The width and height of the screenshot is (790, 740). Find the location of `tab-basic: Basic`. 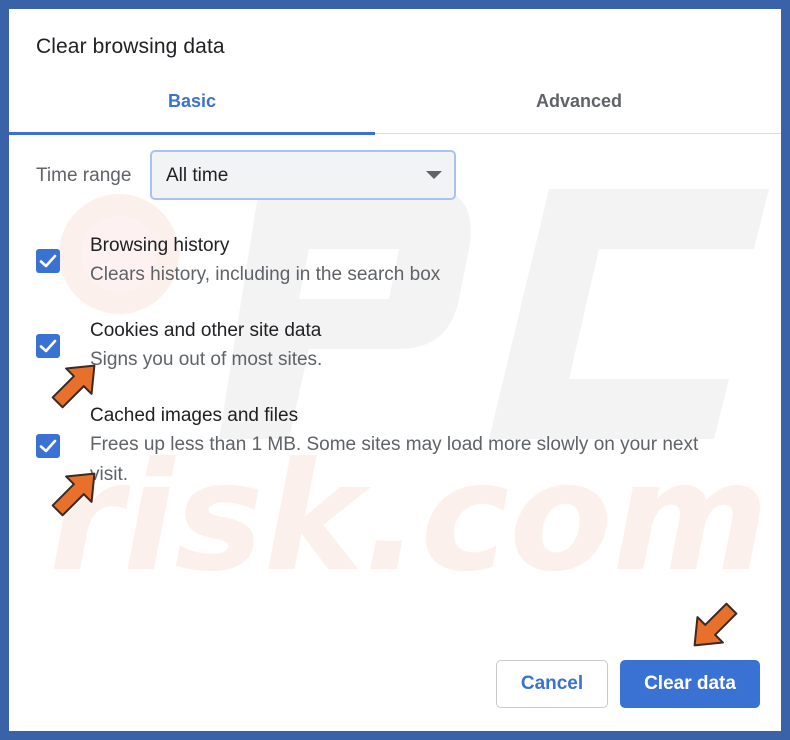

tab-basic: Basic is located at coordinates (192, 108).